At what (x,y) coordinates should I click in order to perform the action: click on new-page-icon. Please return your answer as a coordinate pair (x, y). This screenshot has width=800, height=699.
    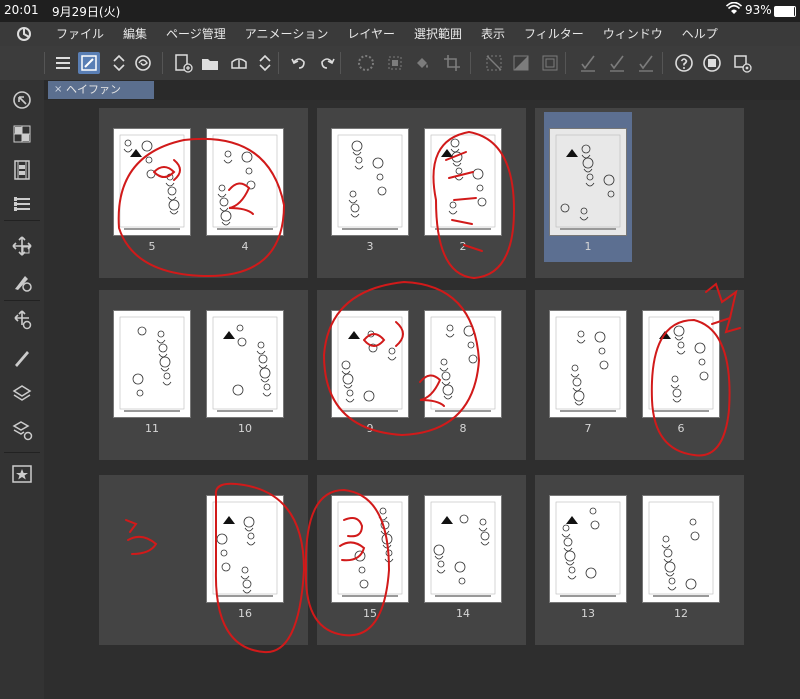
    Looking at the image, I should click on (183, 63).